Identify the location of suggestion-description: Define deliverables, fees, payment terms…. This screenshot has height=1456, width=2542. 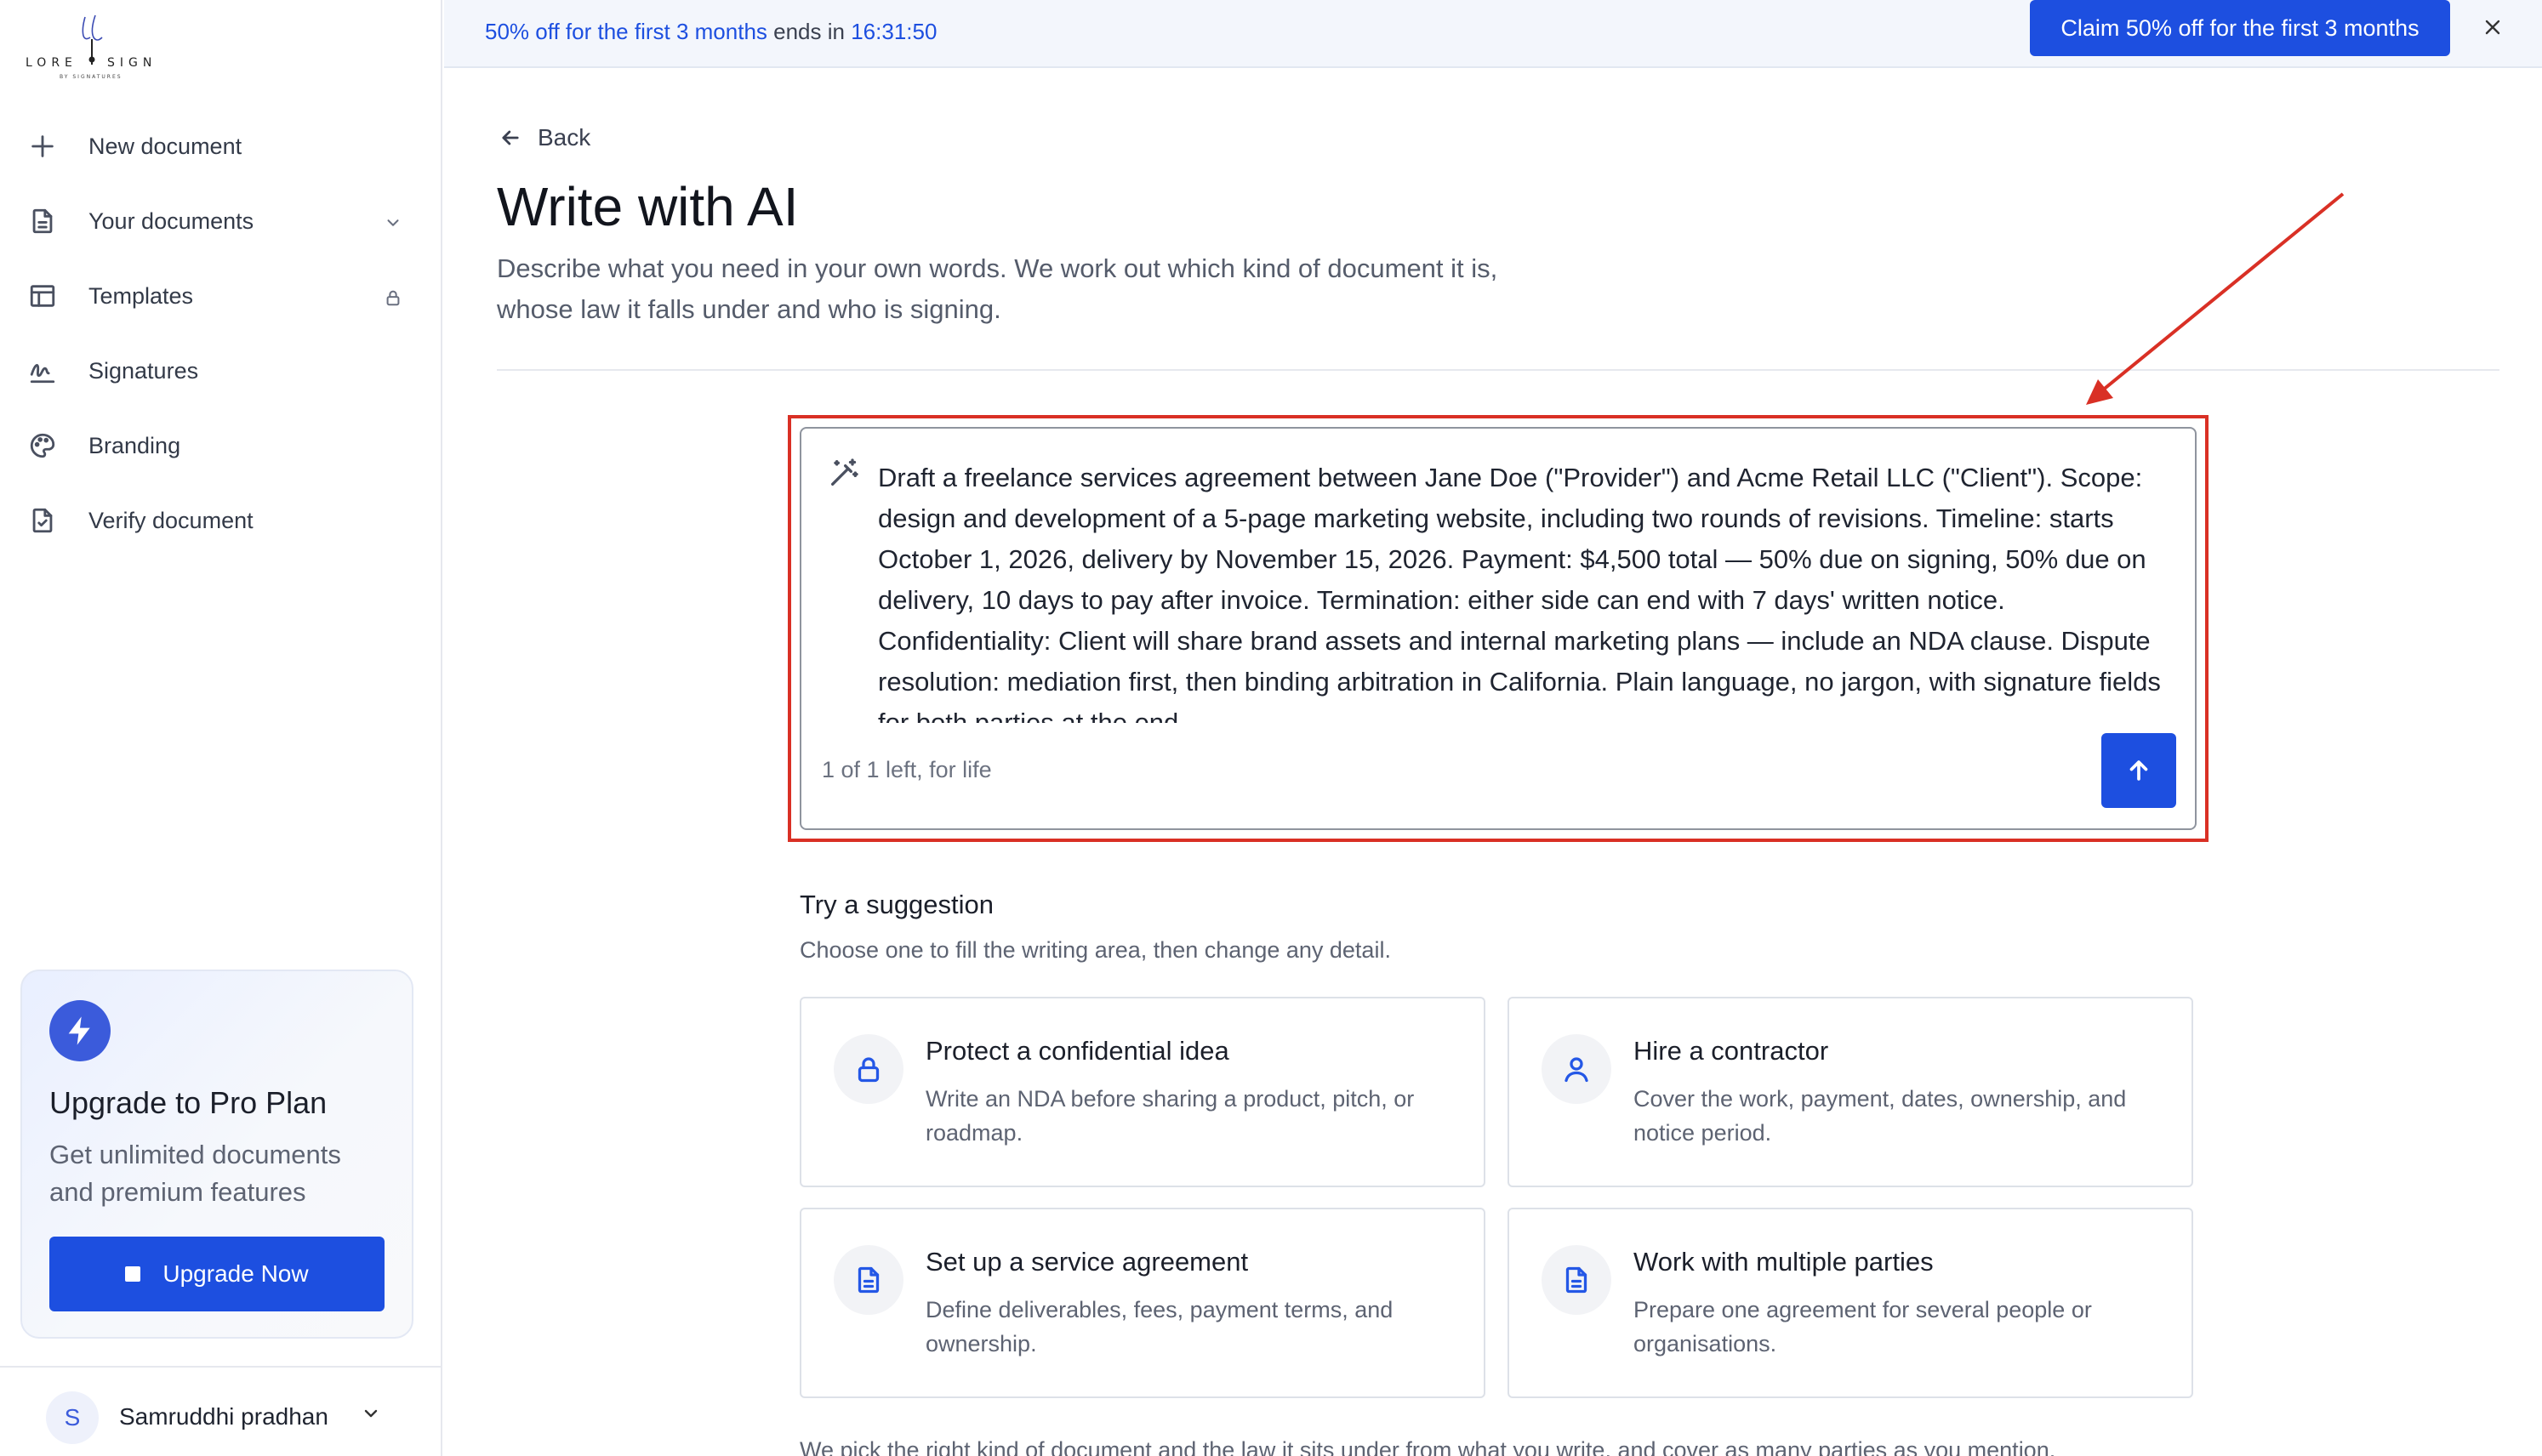
(1160, 1326).